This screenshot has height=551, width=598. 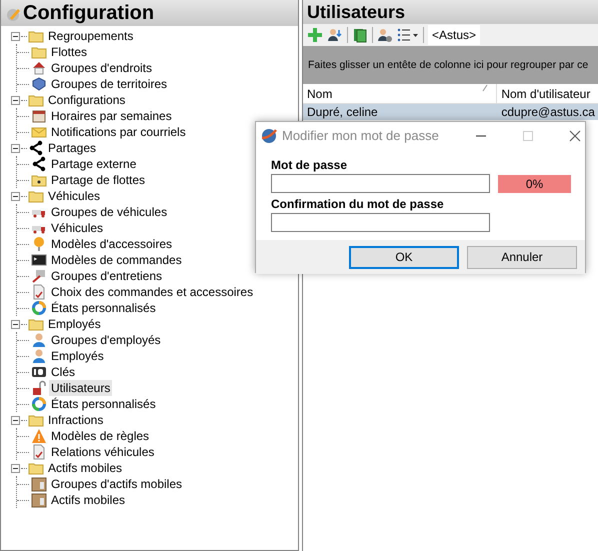 What do you see at coordinates (109, 84) in the screenshot?
I see `tree-item: Groupes de territoires` at bounding box center [109, 84].